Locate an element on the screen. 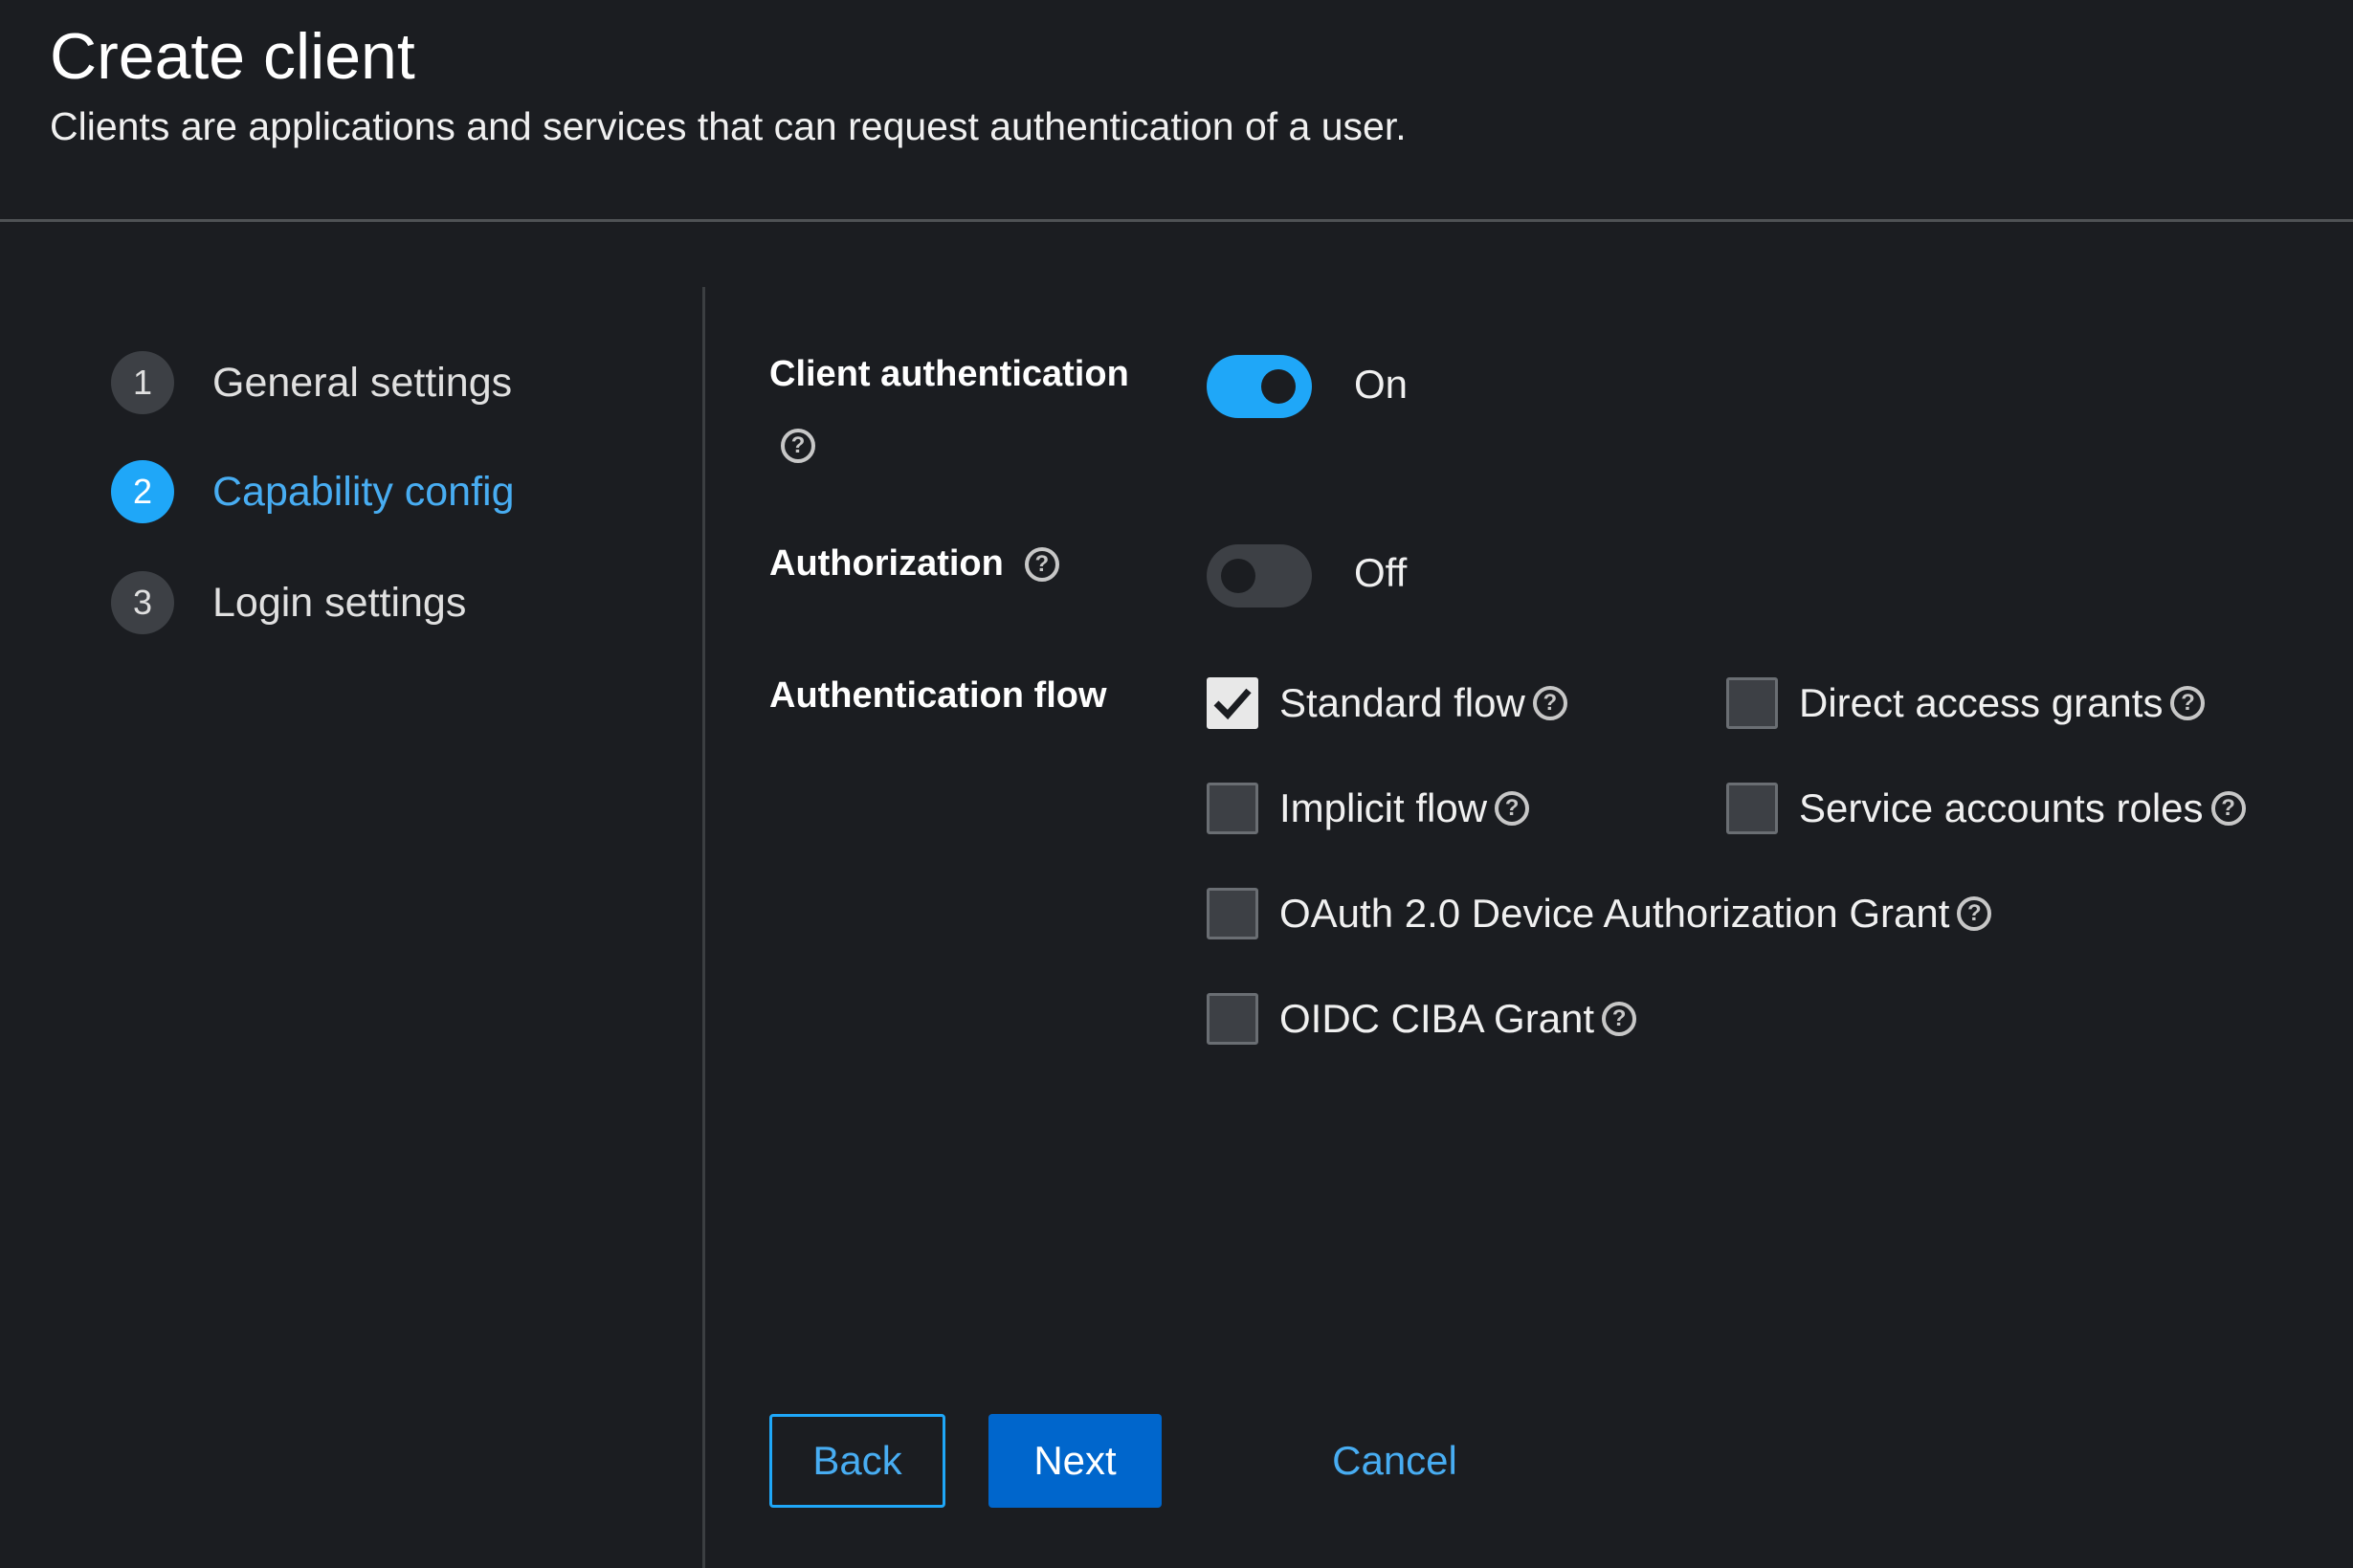 The image size is (2353, 1568). wizard-step-capability-config: 2 Capability config is located at coordinates (313, 491).